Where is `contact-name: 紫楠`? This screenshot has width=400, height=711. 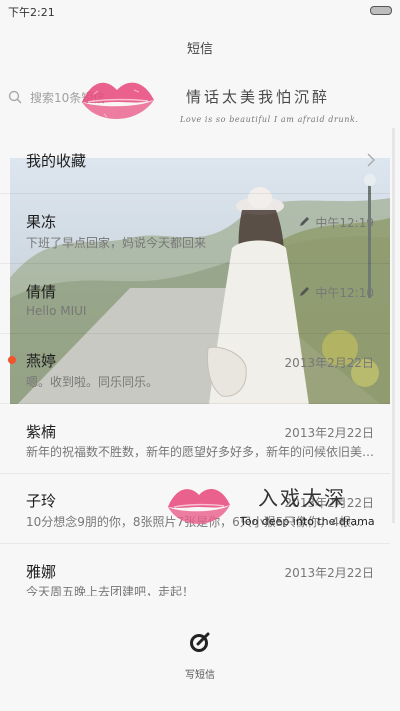 contact-name: 紫楠 is located at coordinates (41, 432).